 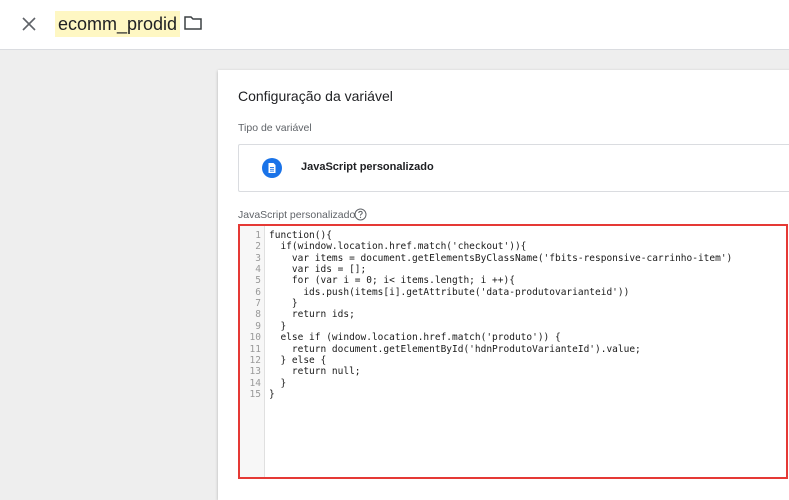 What do you see at coordinates (258, 235) in the screenshot?
I see `line-number: 1` at bounding box center [258, 235].